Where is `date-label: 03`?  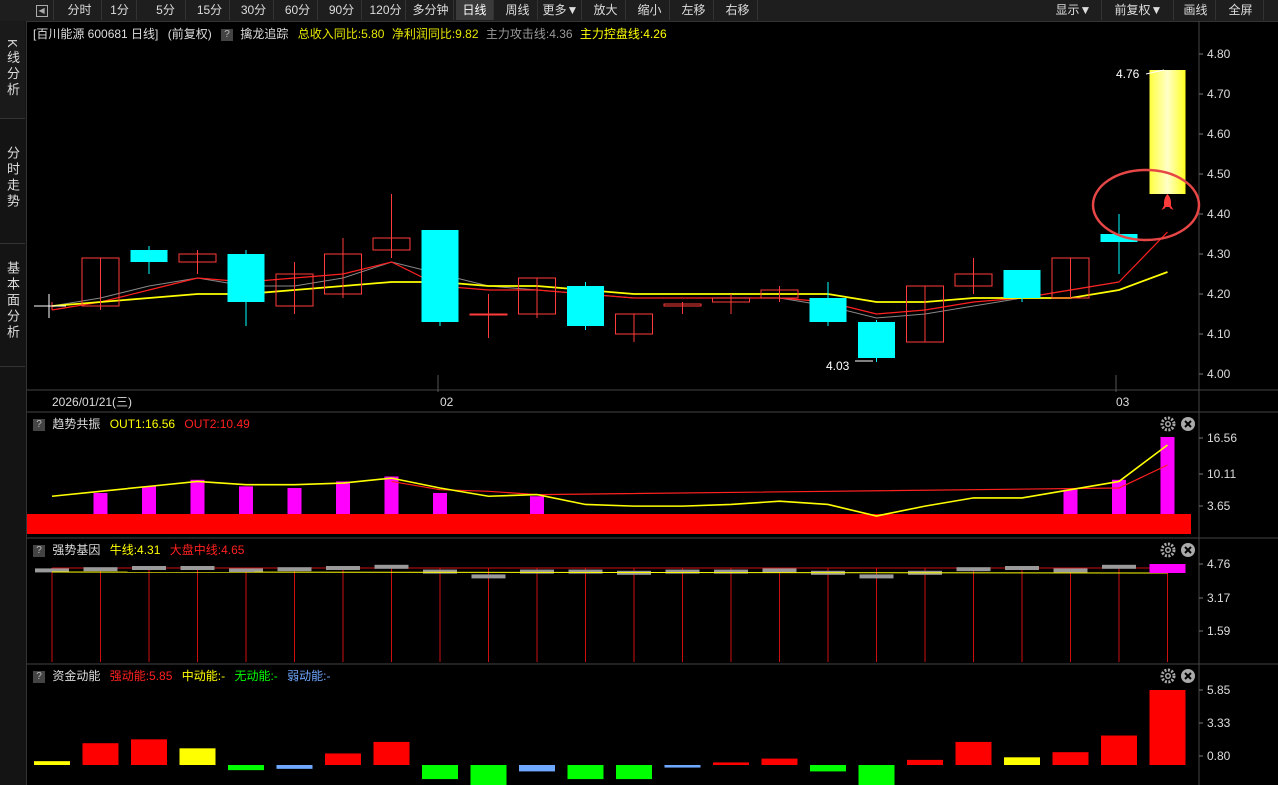
date-label: 03 is located at coordinates (1123, 402).